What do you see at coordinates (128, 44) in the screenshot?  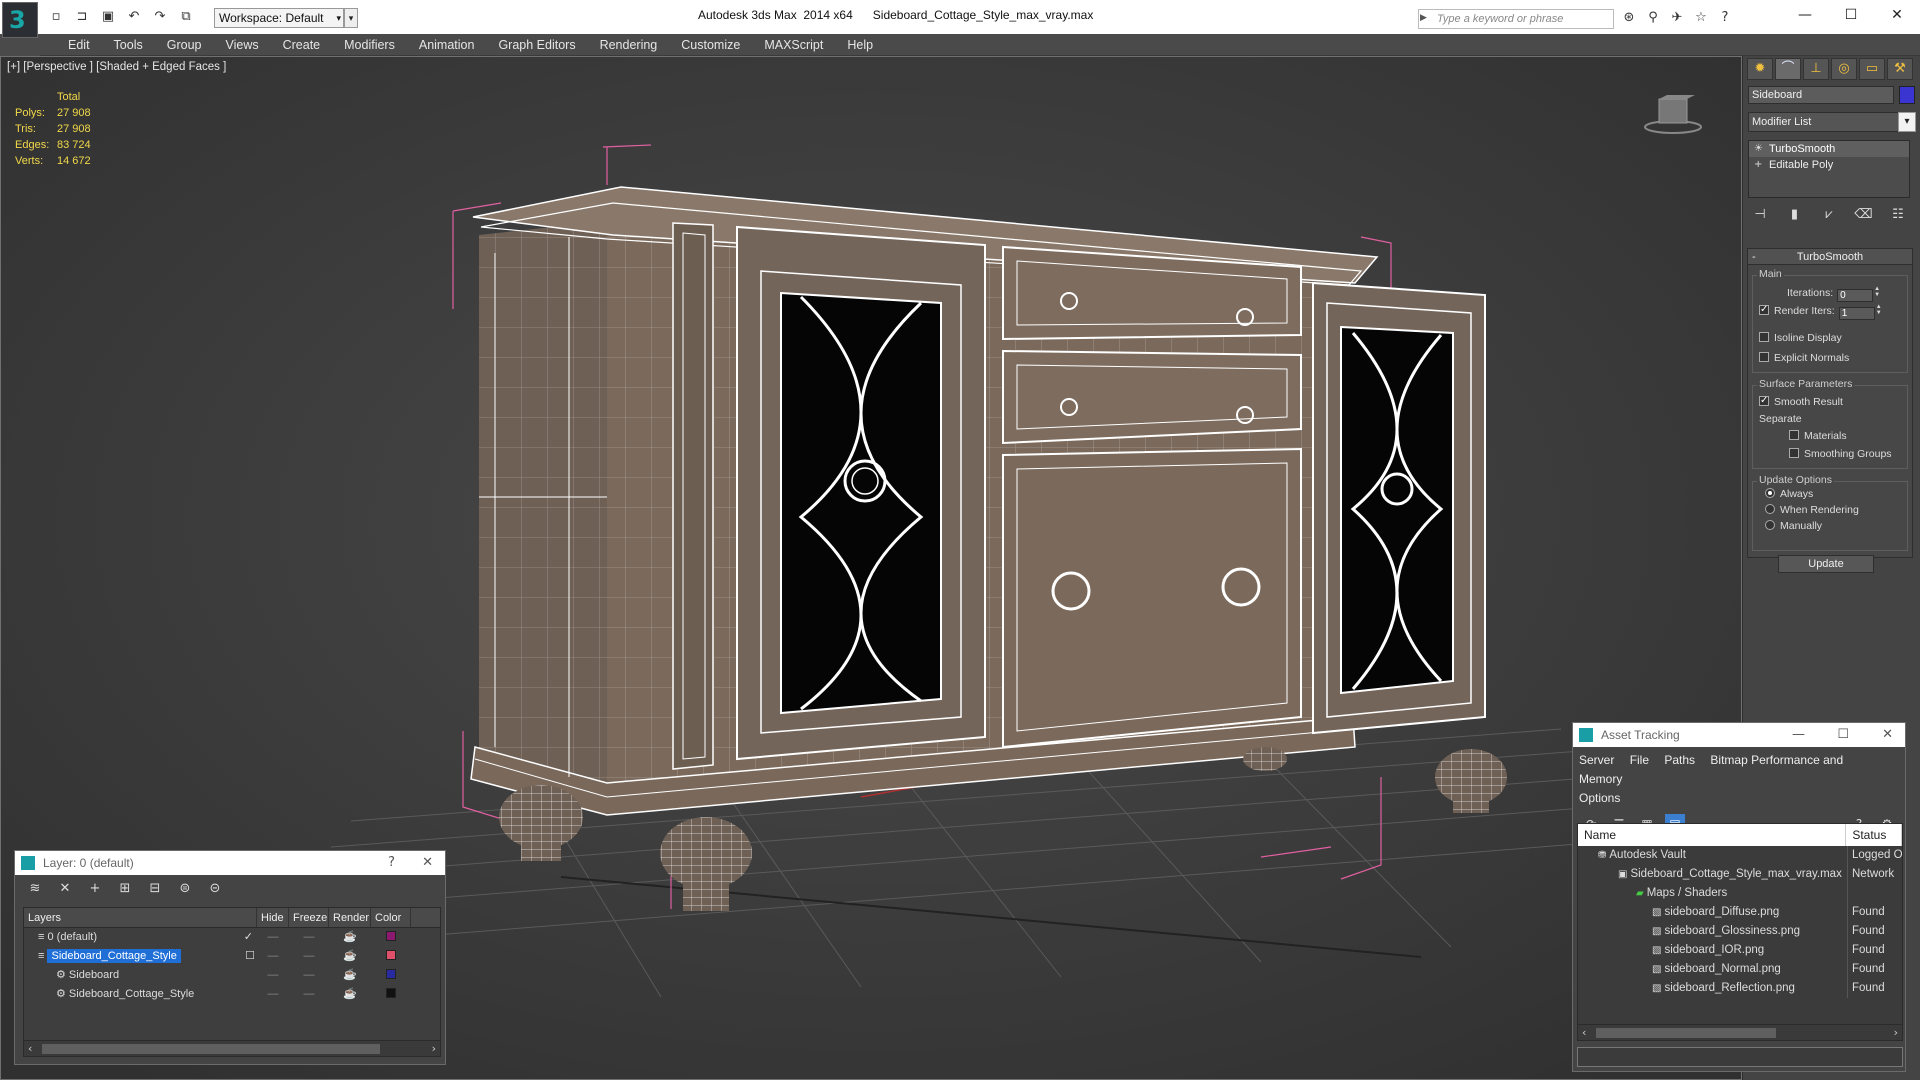 I see `menu-tools: Tools` at bounding box center [128, 44].